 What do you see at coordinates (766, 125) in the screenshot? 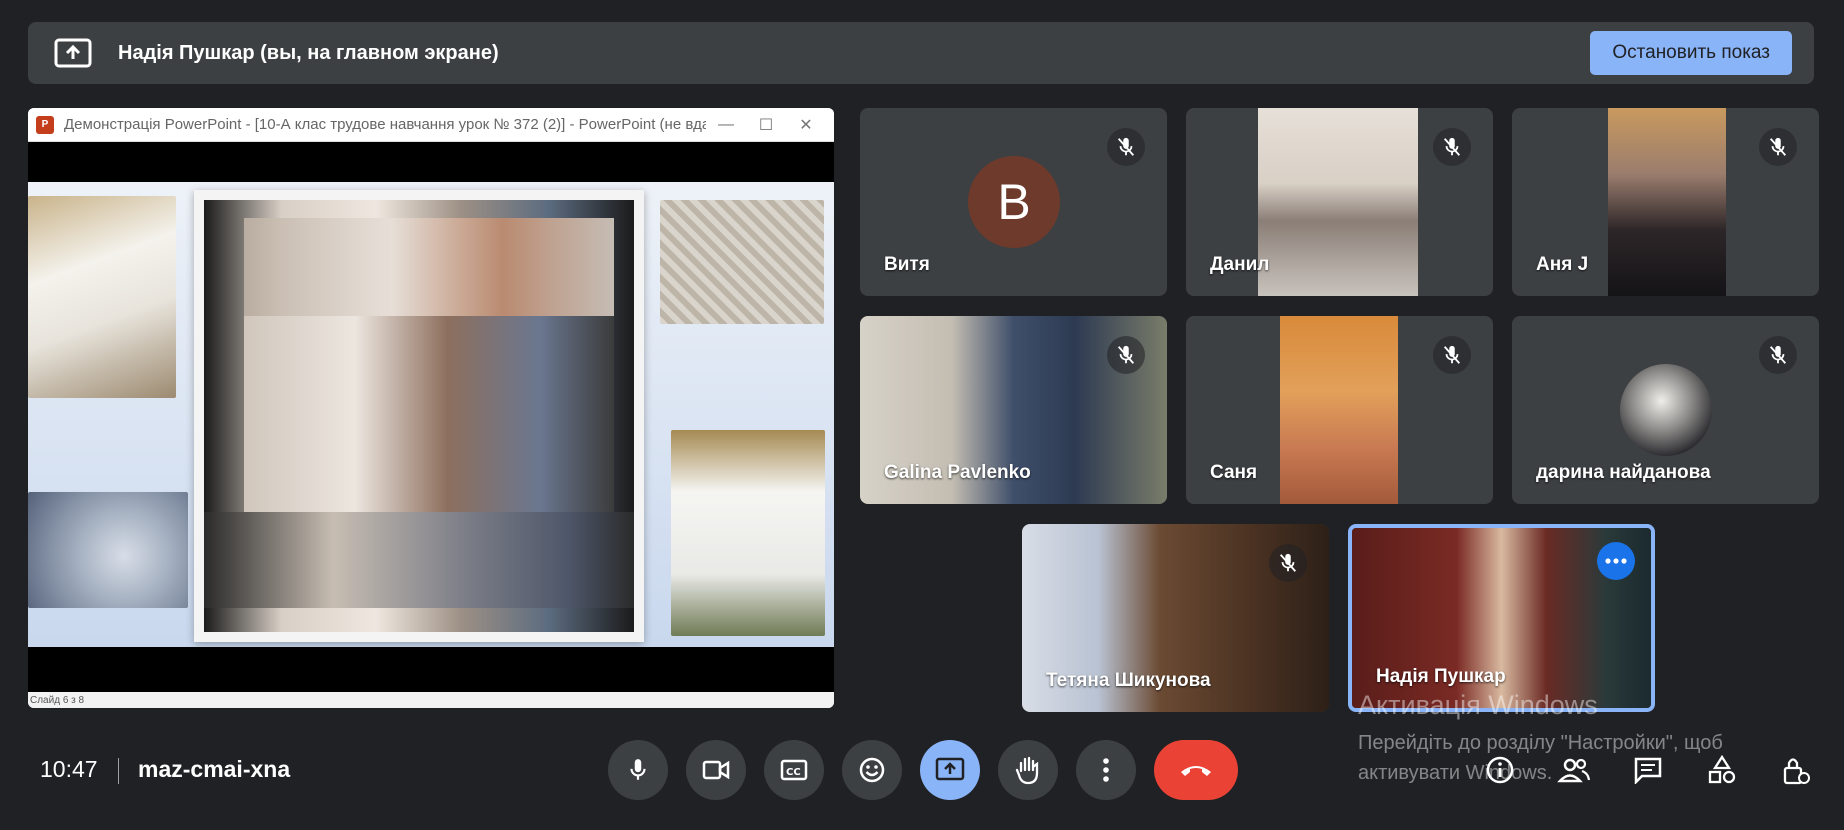
I see `maximize-icon: ☐` at bounding box center [766, 125].